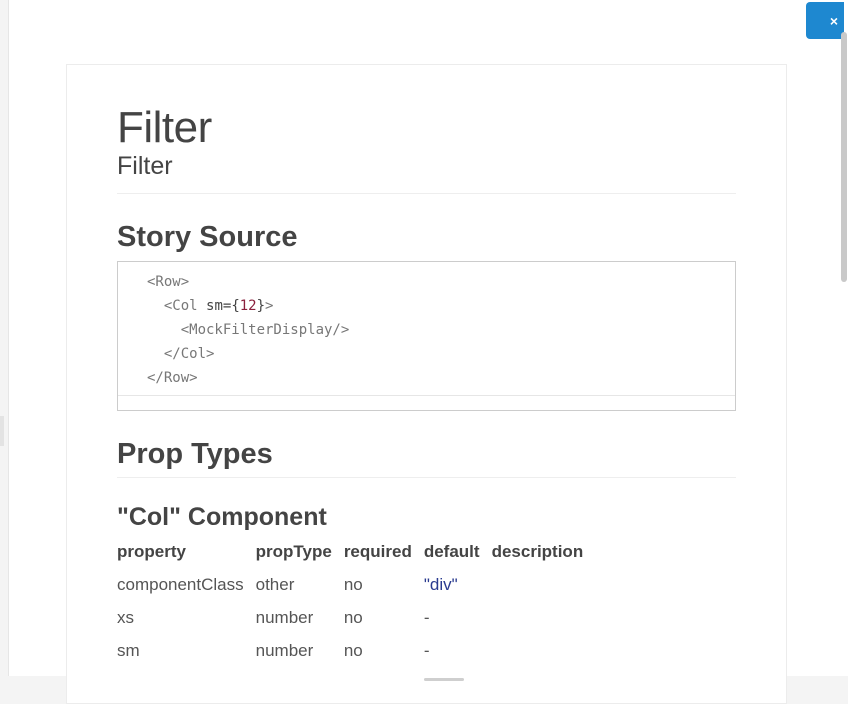  What do you see at coordinates (2, 431) in the screenshot?
I see `background-edge` at bounding box center [2, 431].